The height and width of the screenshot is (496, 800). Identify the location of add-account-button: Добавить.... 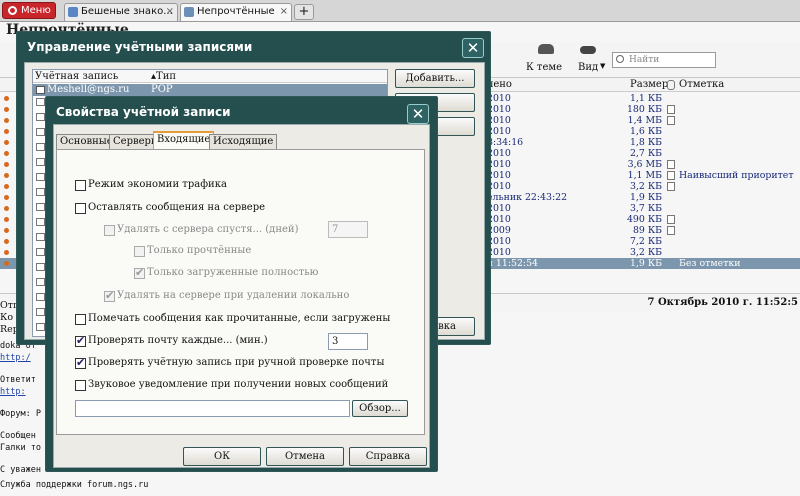
(435, 78).